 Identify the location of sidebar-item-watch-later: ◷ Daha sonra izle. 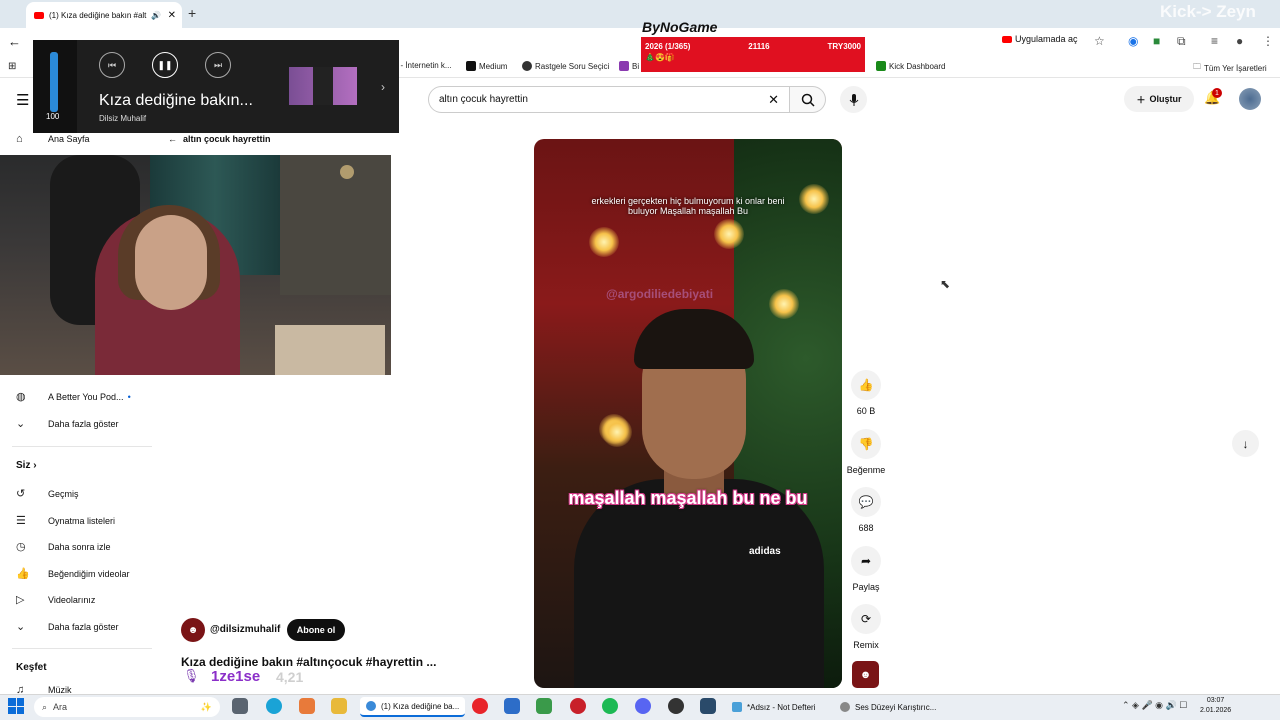
(63, 546).